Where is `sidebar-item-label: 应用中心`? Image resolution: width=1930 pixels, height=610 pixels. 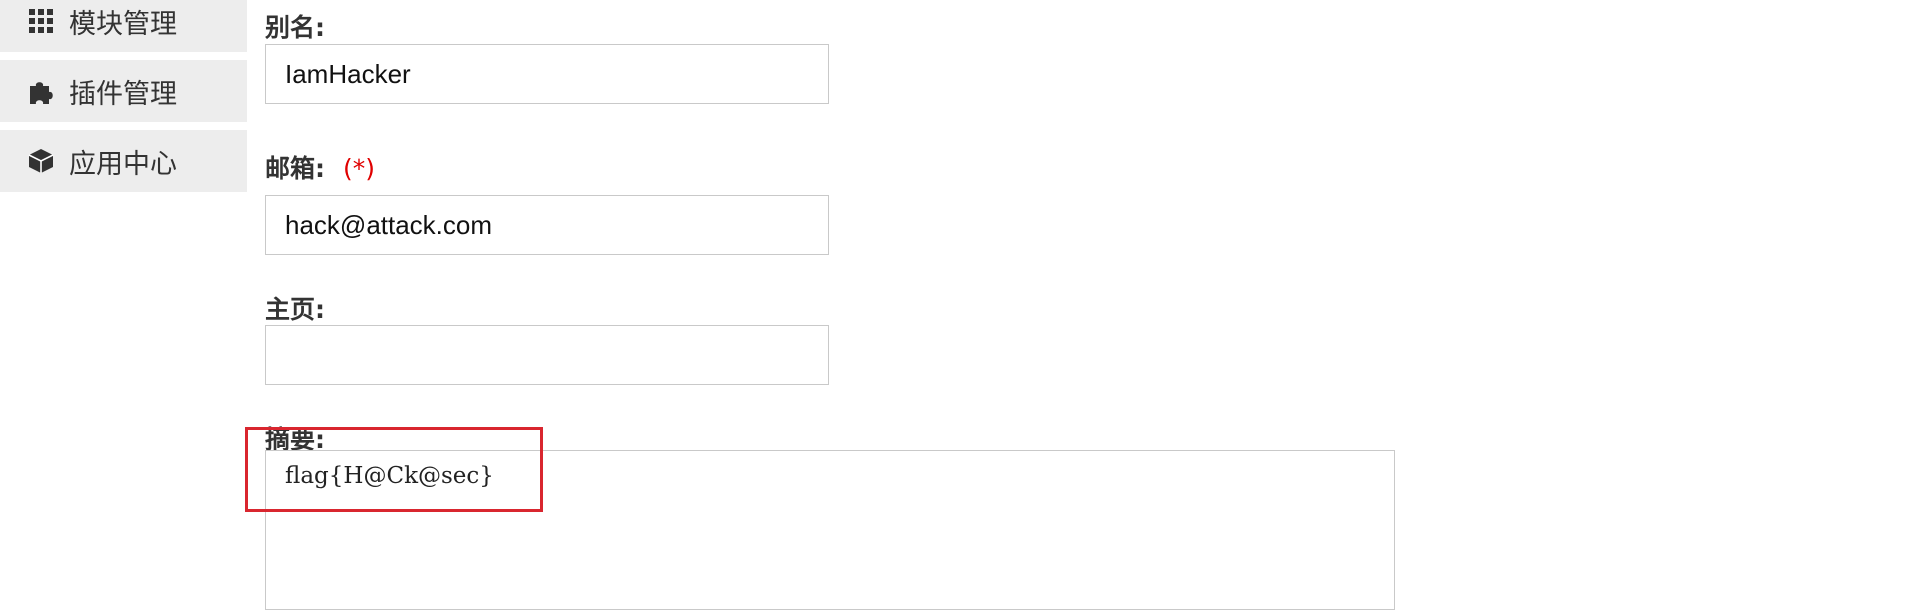
sidebar-item-label: 应用中心 is located at coordinates (123, 164).